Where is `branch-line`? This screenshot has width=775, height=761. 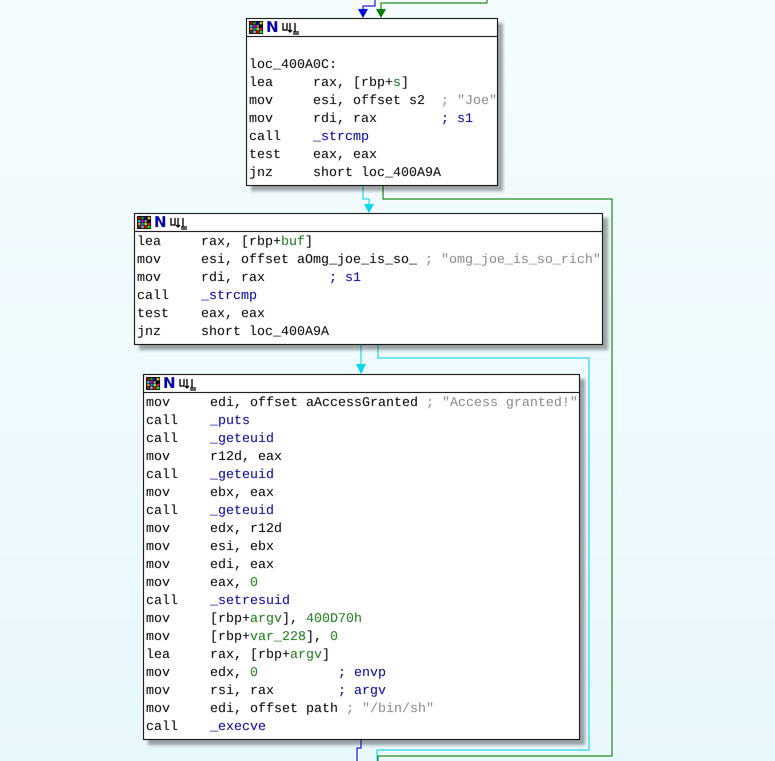 branch-line is located at coordinates (359, 749).